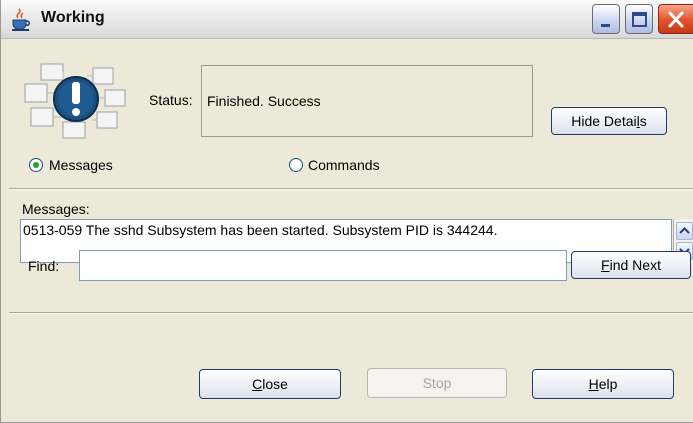  What do you see at coordinates (606, 19) in the screenshot?
I see `minimize-button` at bounding box center [606, 19].